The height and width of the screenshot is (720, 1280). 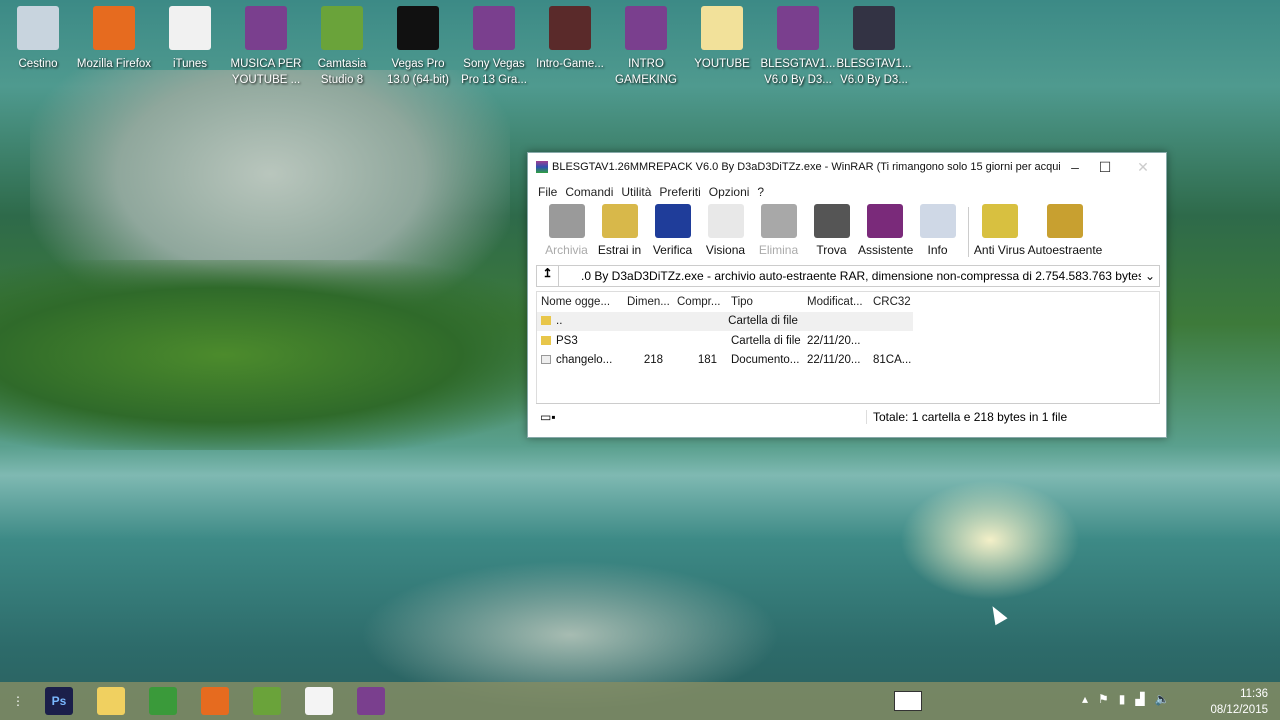 I want to click on toolbar-button-elimina: Elimina, so click(x=778, y=230).